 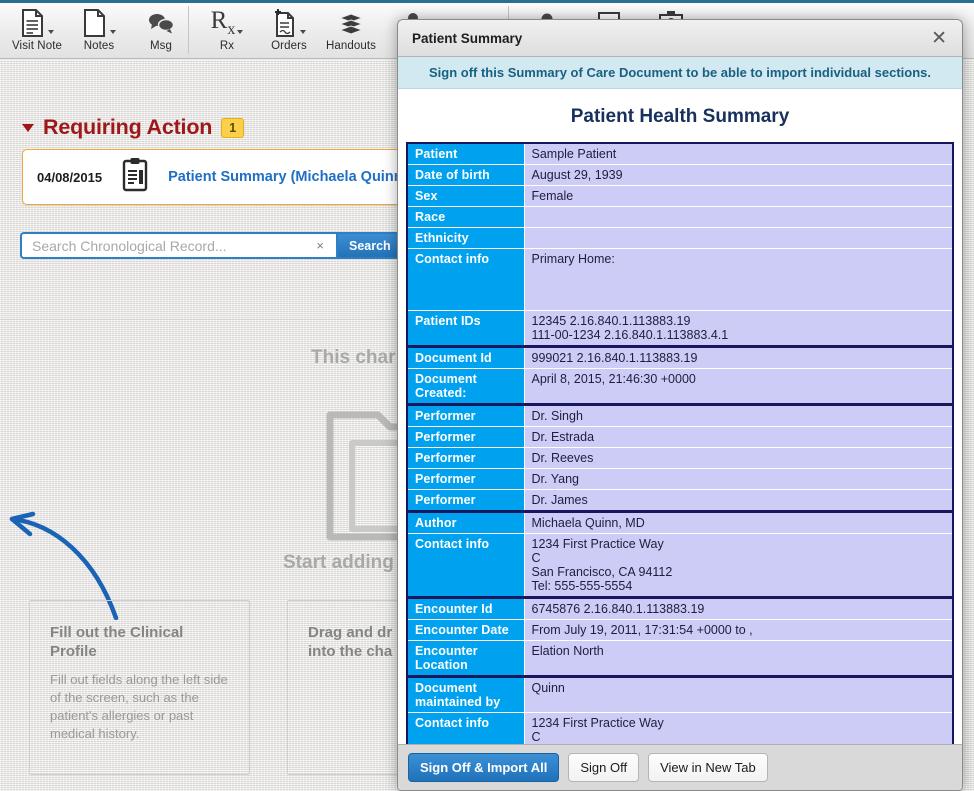 I want to click on notes-icon, so click(x=99, y=23).